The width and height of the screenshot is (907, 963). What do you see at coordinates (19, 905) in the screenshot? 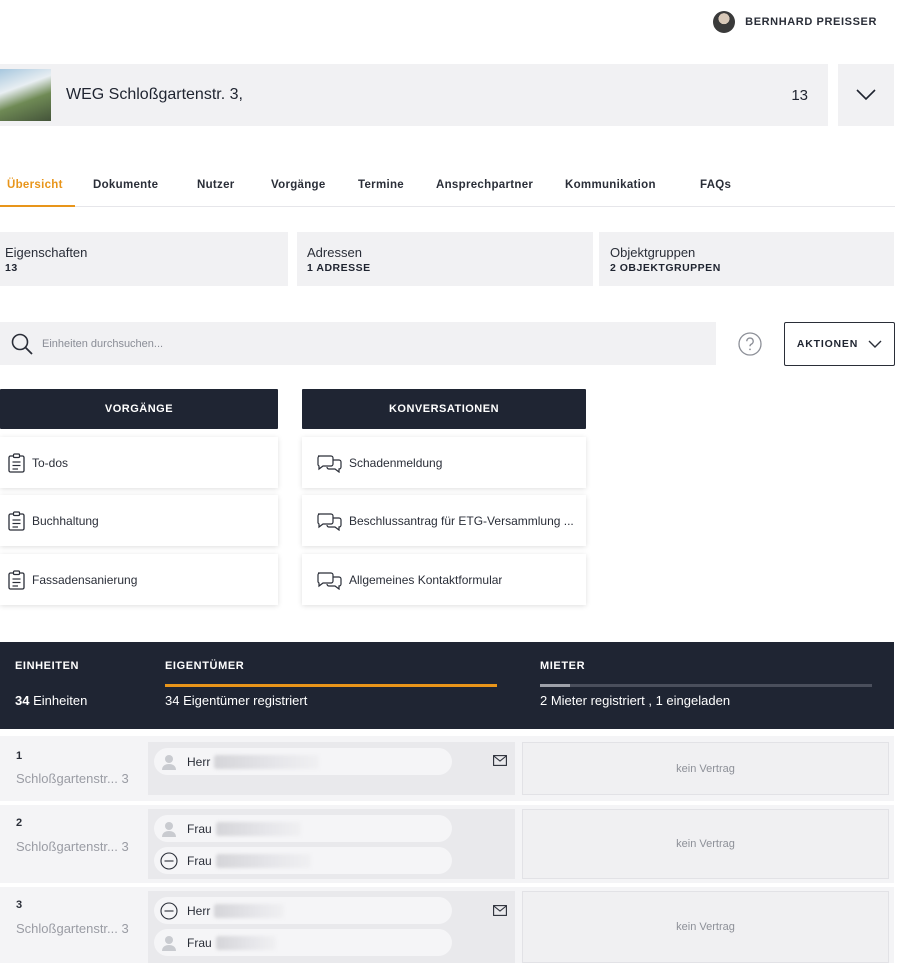
I see `unit-number: 3` at bounding box center [19, 905].